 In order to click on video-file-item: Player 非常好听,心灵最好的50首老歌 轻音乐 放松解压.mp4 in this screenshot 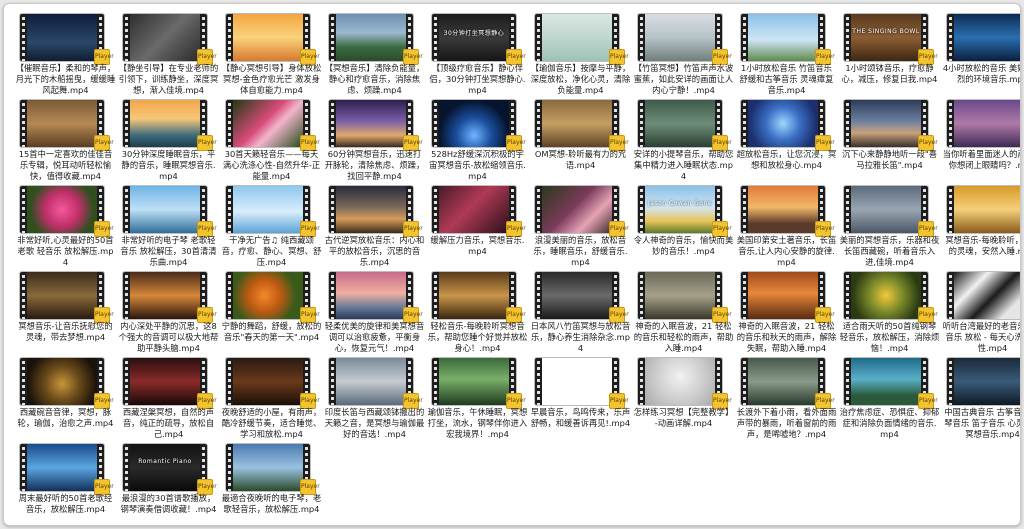, I will do `click(65, 227)`.